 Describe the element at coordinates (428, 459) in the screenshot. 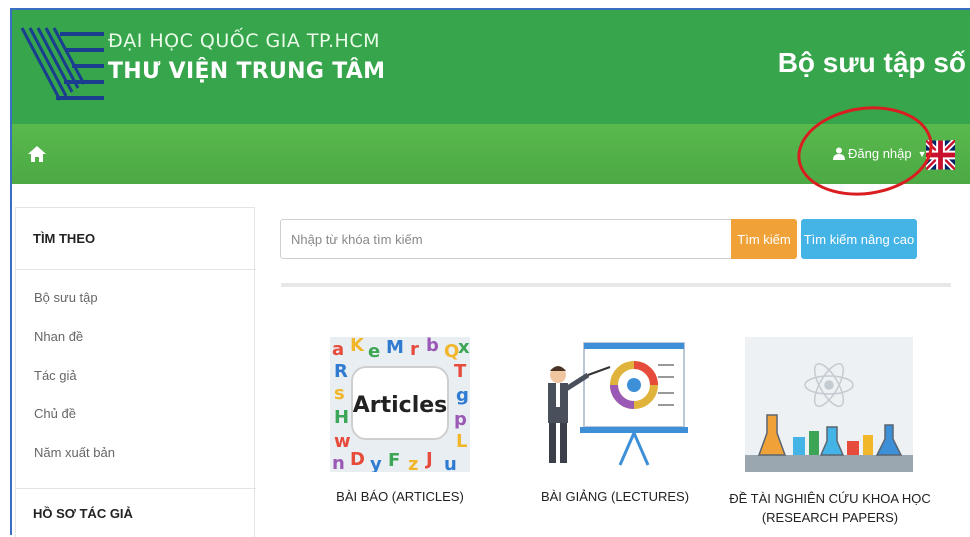

I see `svg-text: J` at that location.